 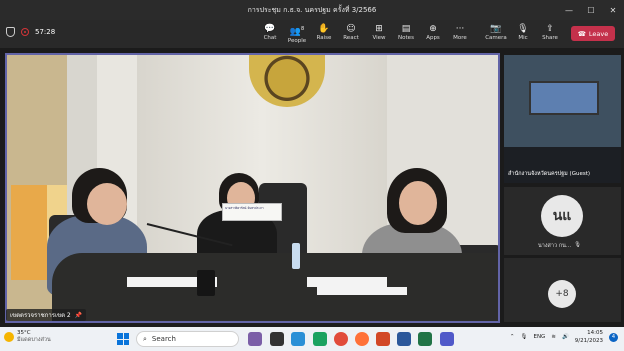 I want to click on word-icon, so click(x=404, y=339).